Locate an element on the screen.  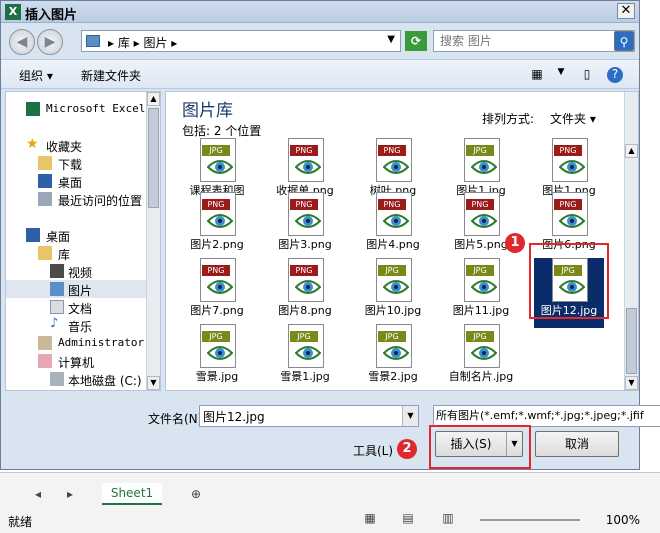
nav-scrollbar: ▲ ▼ is located at coordinates (153, 241).